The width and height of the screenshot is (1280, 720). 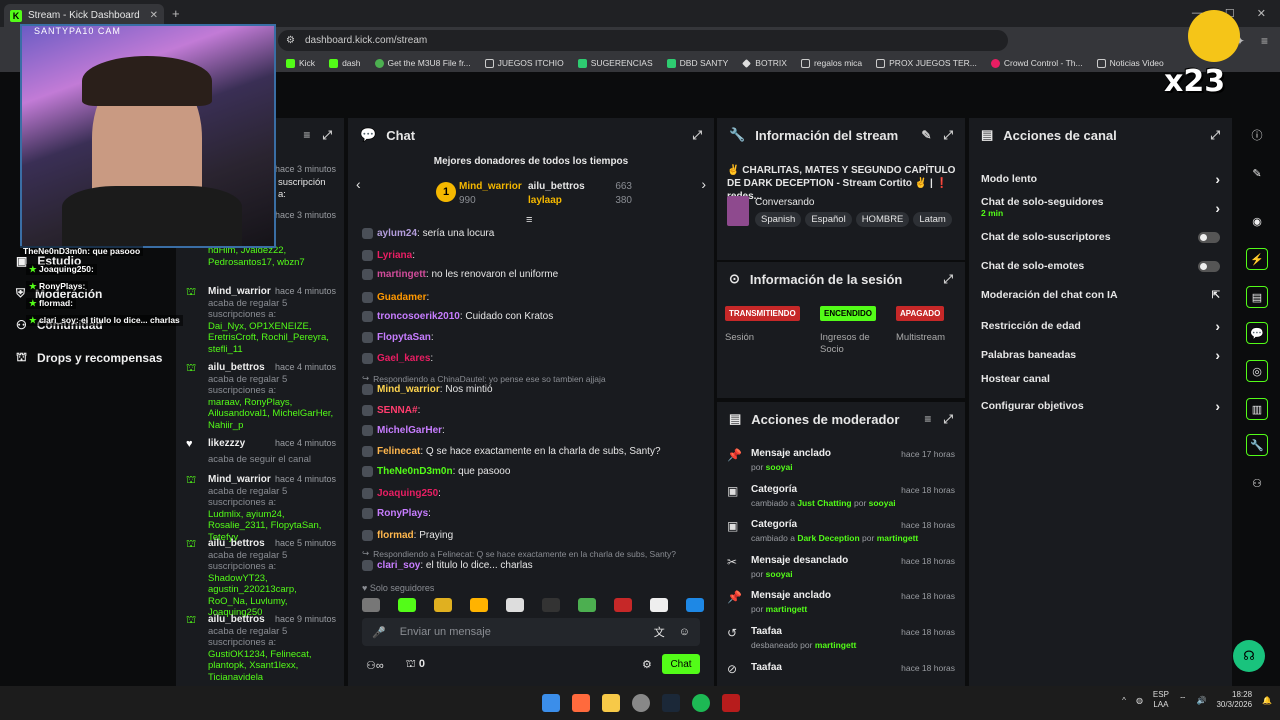 What do you see at coordinates (1267, 700) in the screenshot?
I see `notifications-icon: 🔔` at bounding box center [1267, 700].